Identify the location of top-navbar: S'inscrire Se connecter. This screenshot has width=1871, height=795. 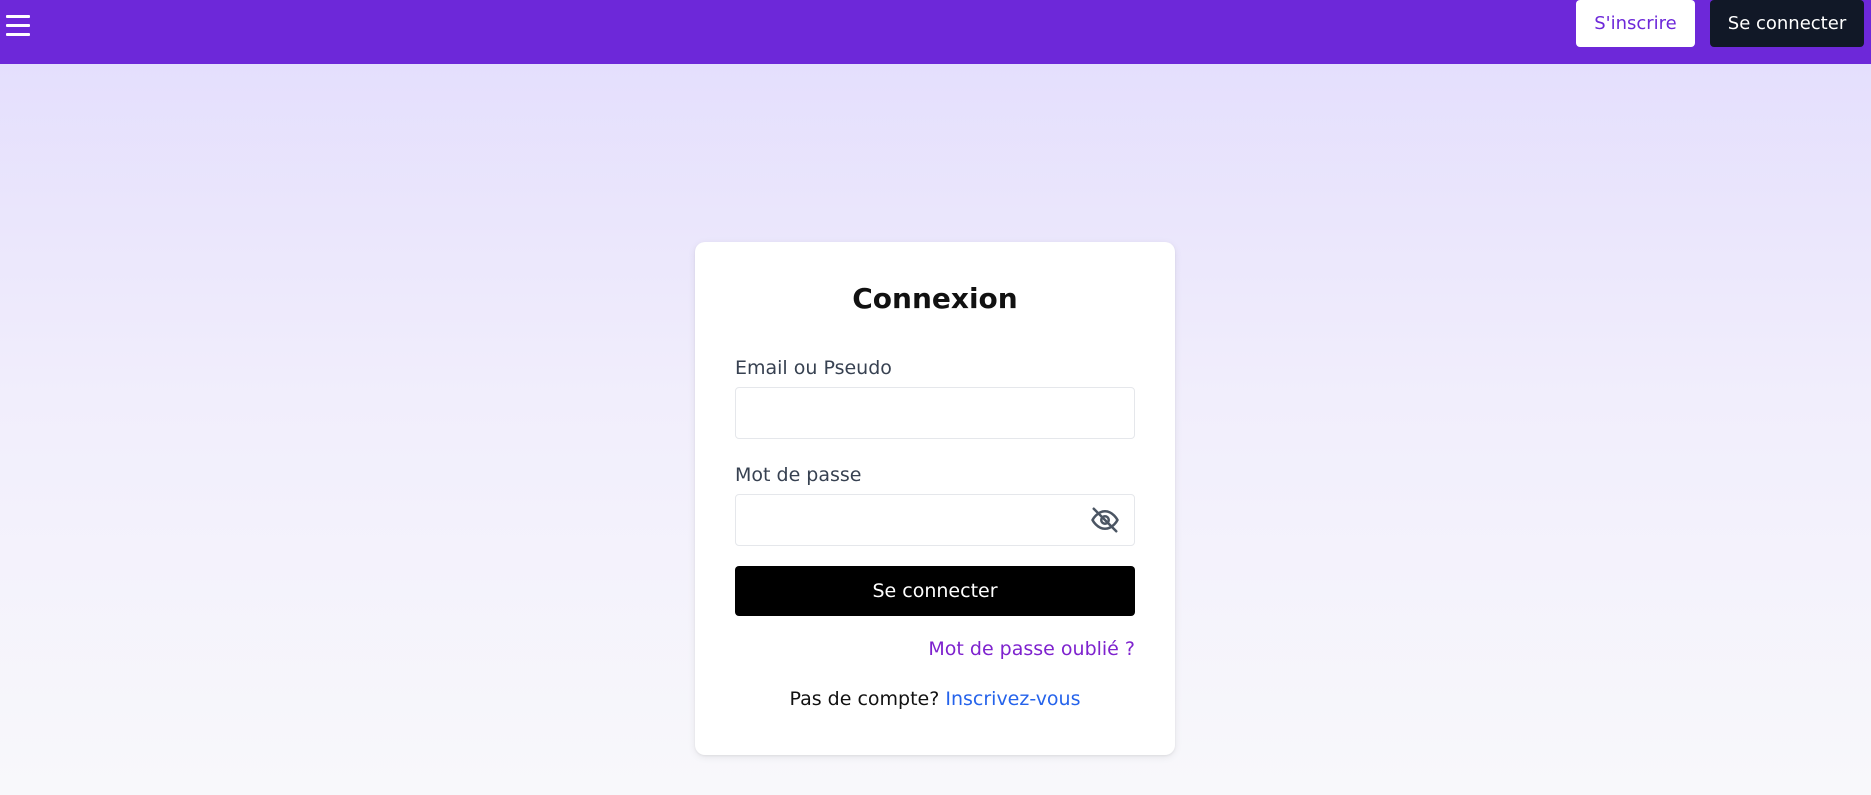
(935, 32).